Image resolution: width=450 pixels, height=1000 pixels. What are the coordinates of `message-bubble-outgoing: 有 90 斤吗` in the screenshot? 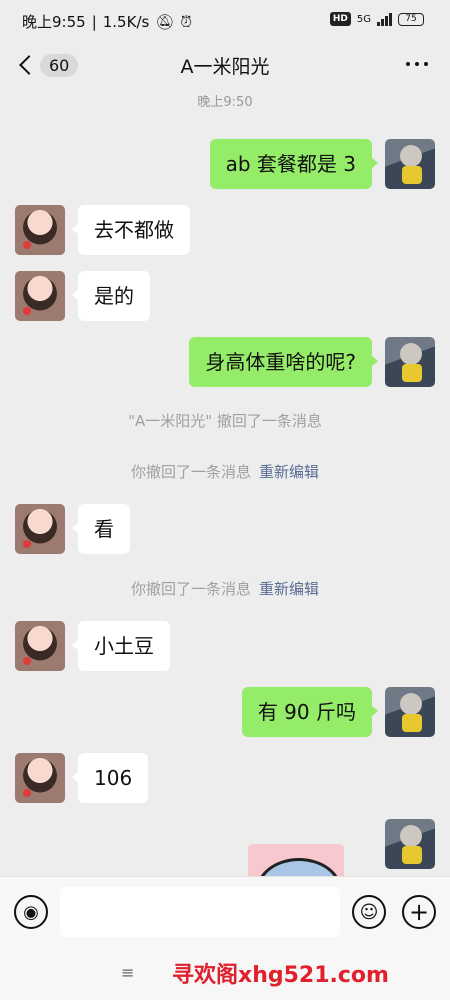 It's located at (310, 712).